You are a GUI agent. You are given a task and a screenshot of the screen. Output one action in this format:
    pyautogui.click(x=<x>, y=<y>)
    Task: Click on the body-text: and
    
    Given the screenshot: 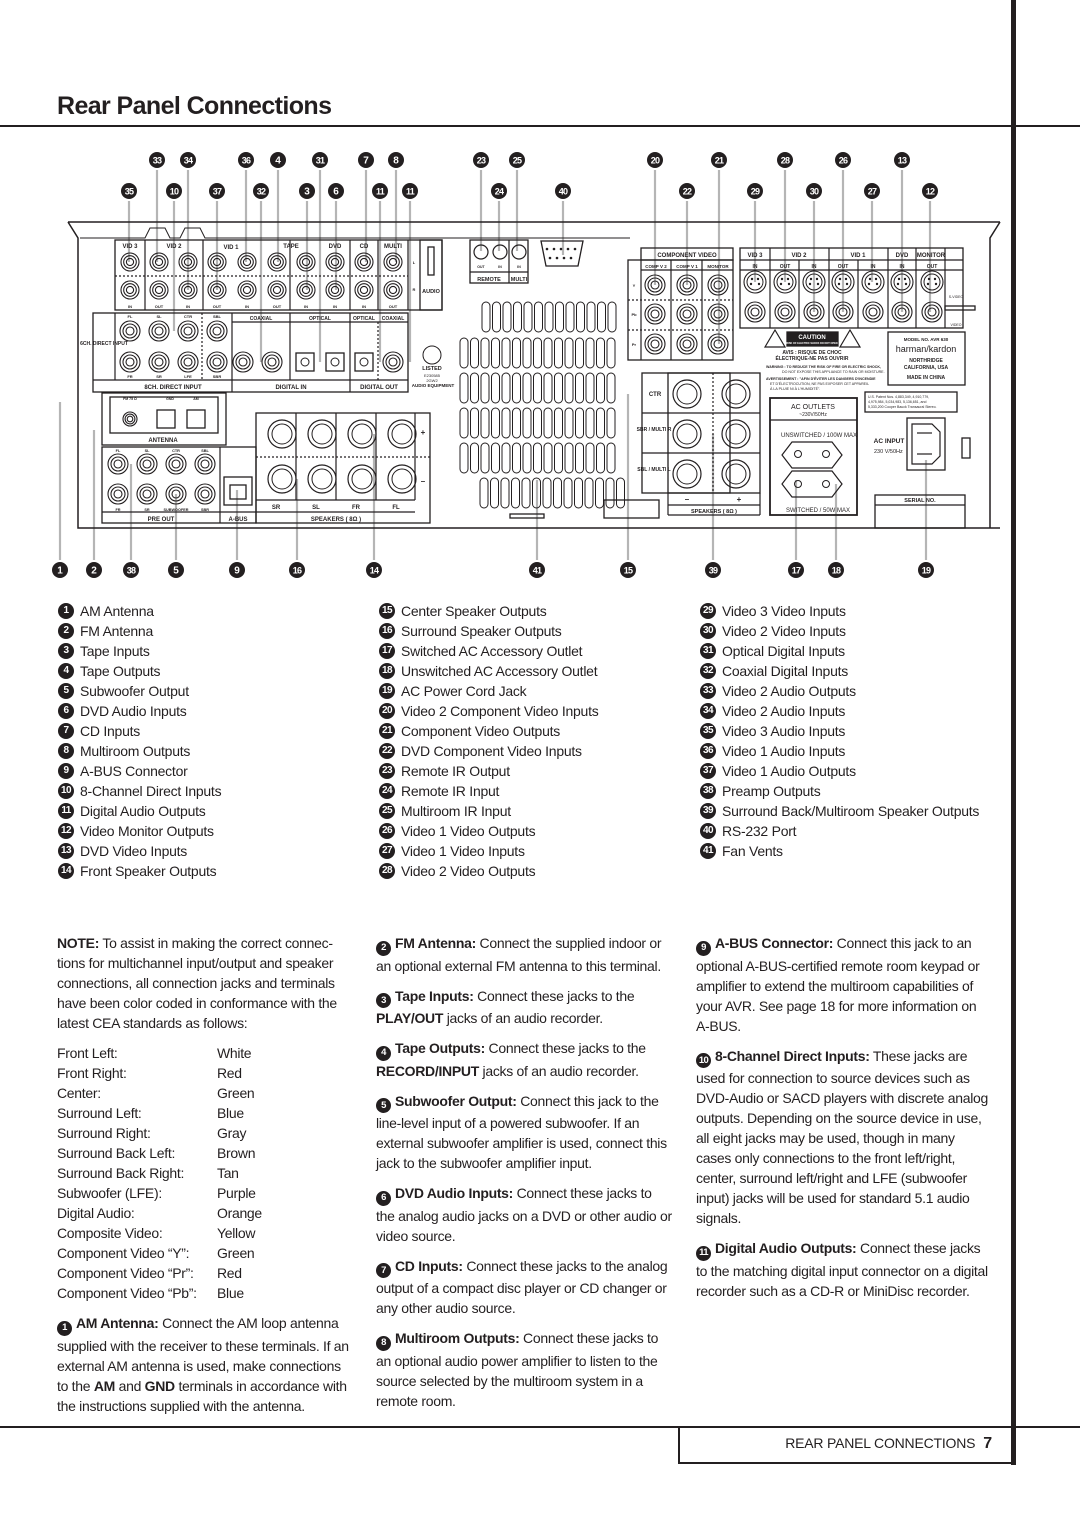 What is the action you would take?
    pyautogui.click(x=130, y=1385)
    